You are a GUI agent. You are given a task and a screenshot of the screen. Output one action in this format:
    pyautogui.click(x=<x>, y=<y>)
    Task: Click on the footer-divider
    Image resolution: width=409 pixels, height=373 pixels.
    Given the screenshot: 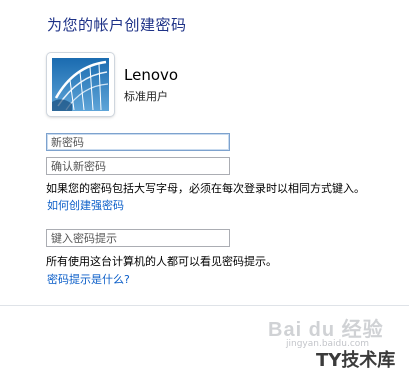 What is the action you would take?
    pyautogui.click(x=204, y=305)
    